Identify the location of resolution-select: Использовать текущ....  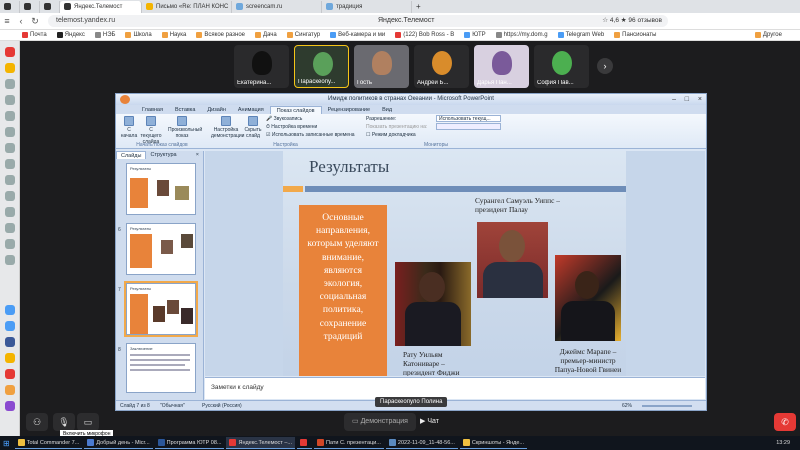
(468, 118).